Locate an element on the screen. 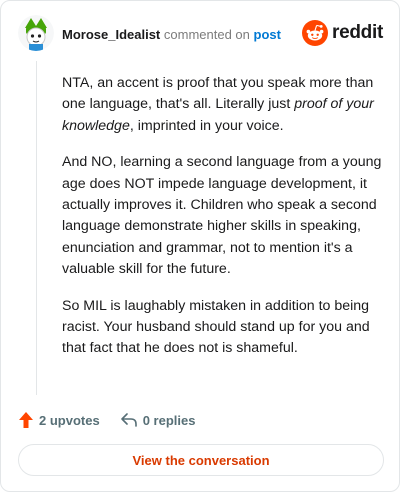 The width and height of the screenshot is (400, 492). comment-meta: Morose_Idealist commented on post is located at coordinates (171, 34).